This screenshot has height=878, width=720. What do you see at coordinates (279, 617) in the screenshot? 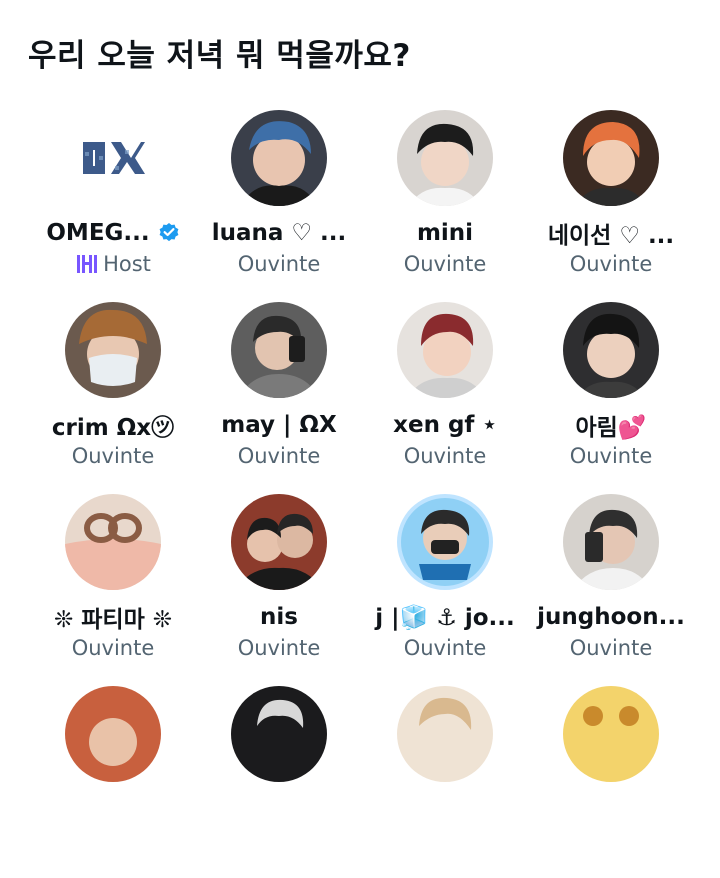
I see `participant-name: nis` at bounding box center [279, 617].